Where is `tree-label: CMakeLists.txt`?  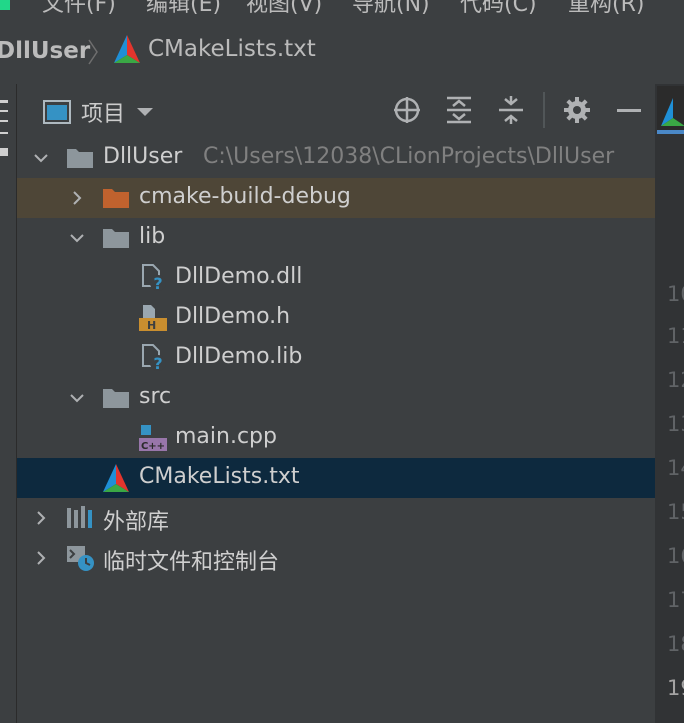 tree-label: CMakeLists.txt is located at coordinates (219, 476).